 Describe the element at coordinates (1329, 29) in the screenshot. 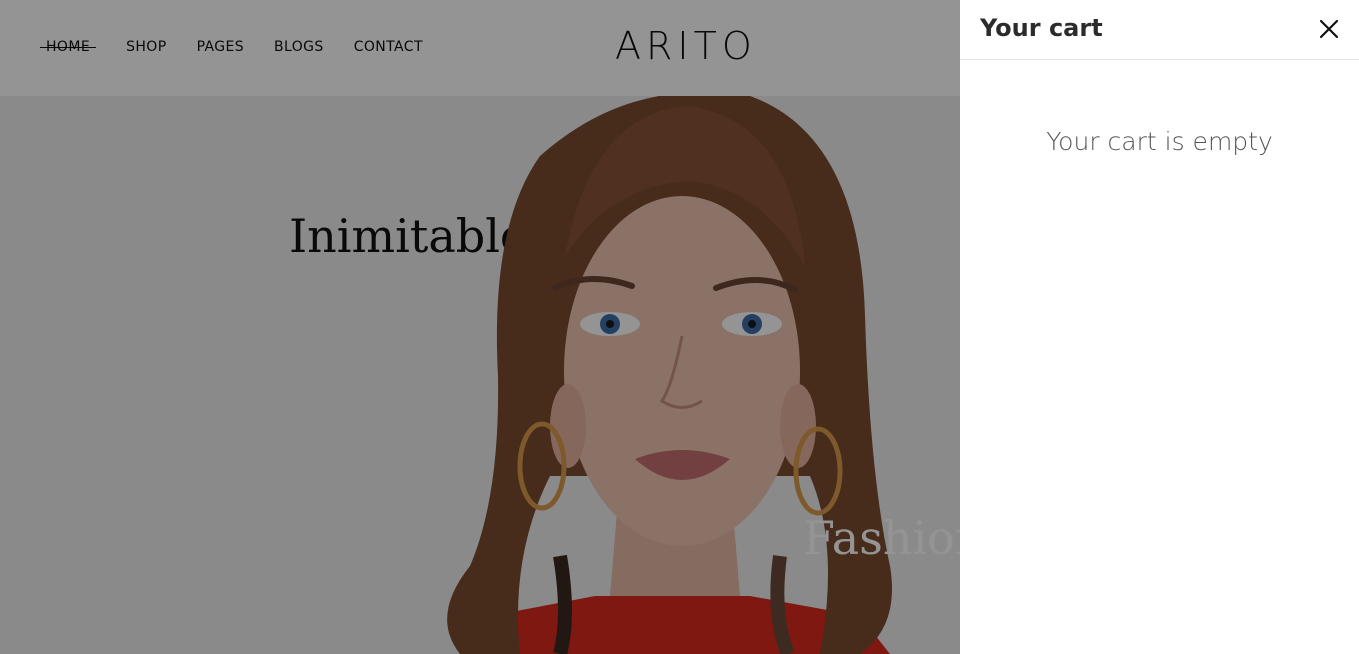

I see `close-icon` at that location.